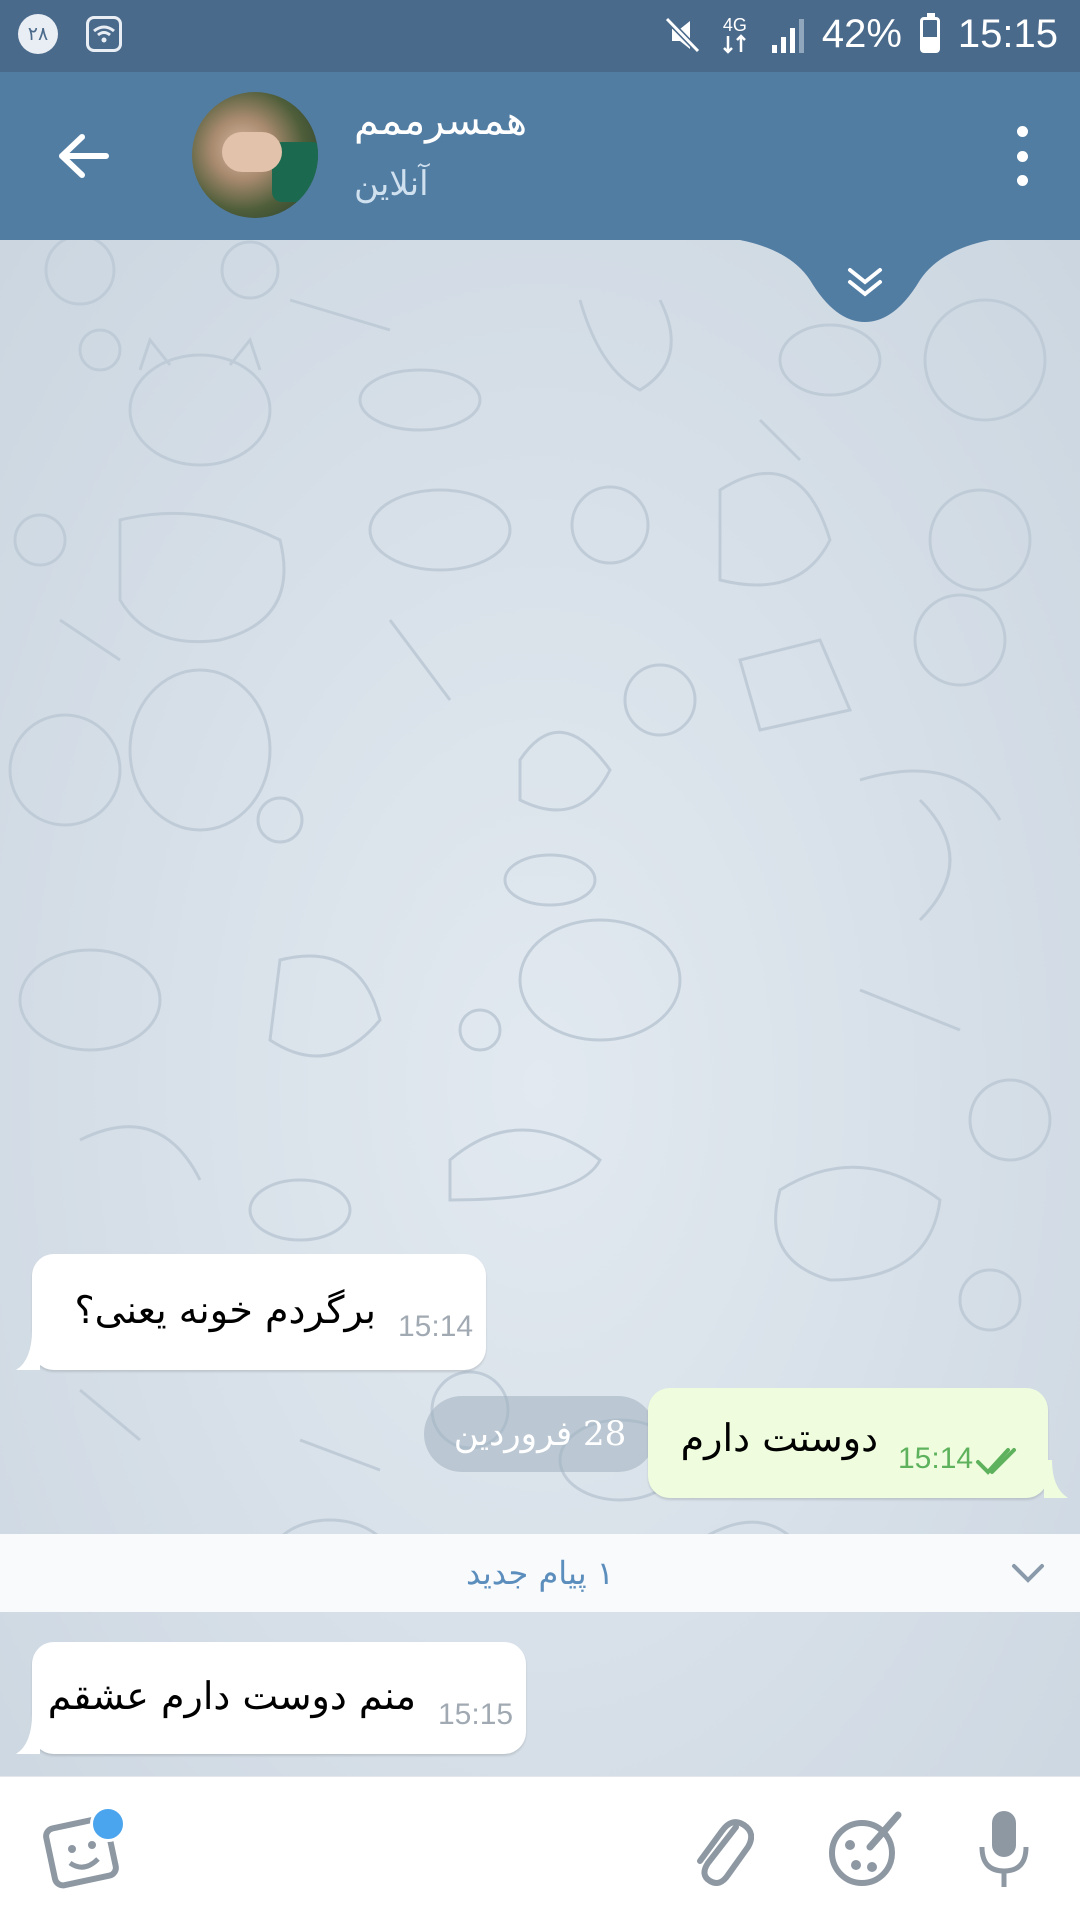 The height and width of the screenshot is (1921, 1080). I want to click on attach-icon, so click(721, 1847).